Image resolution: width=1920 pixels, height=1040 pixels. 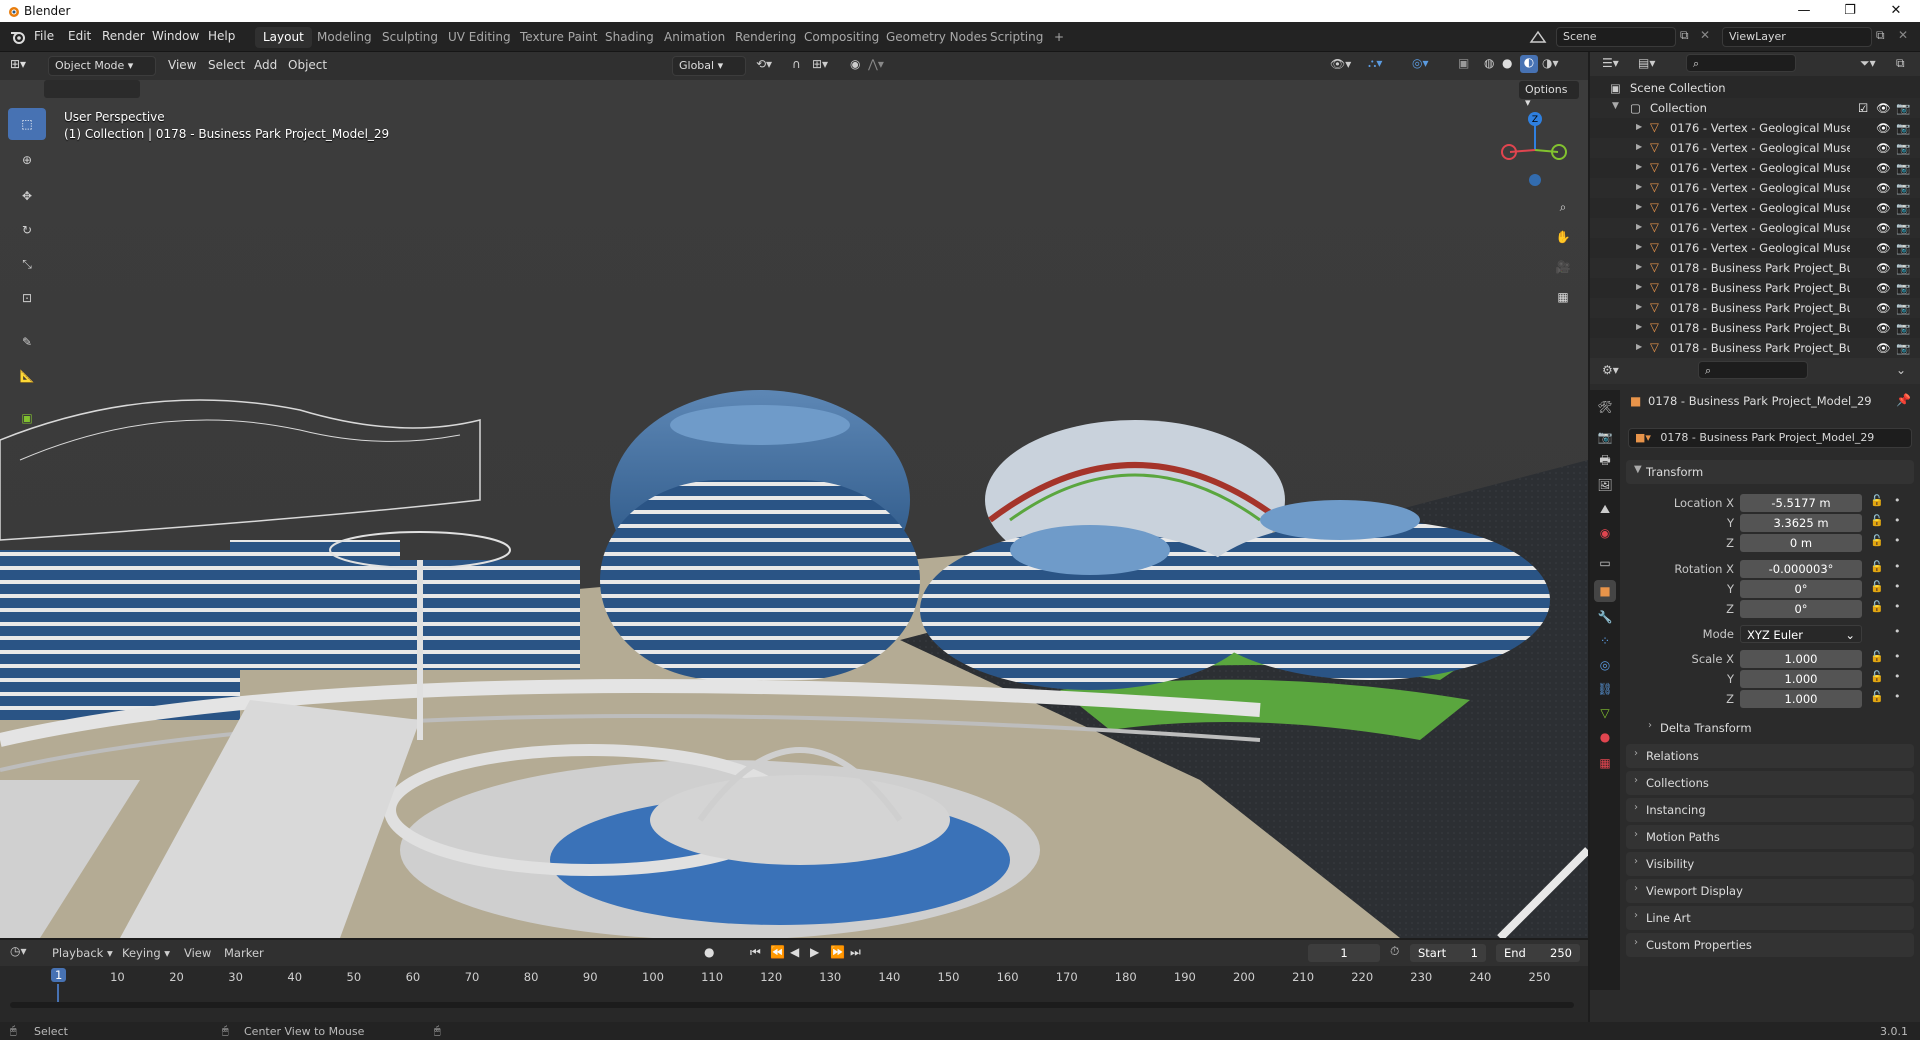 I want to click on line-art-panel: › Line Art, so click(x=1770, y=918).